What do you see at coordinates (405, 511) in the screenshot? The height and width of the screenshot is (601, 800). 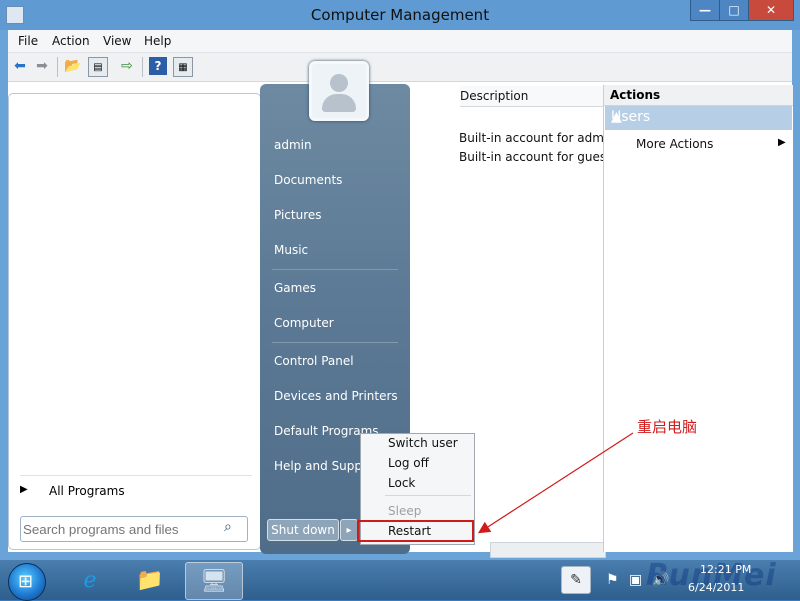 I see `menu-item-sleep: Sleep` at bounding box center [405, 511].